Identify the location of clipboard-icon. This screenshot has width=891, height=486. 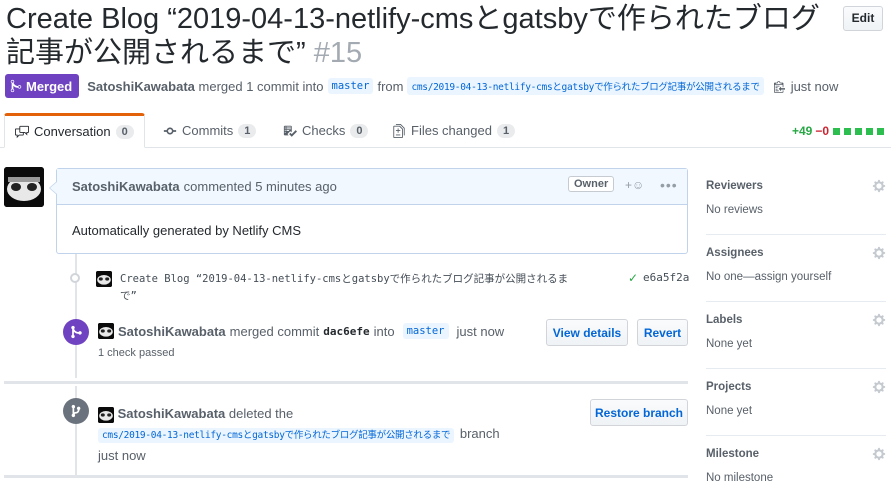
(779, 86).